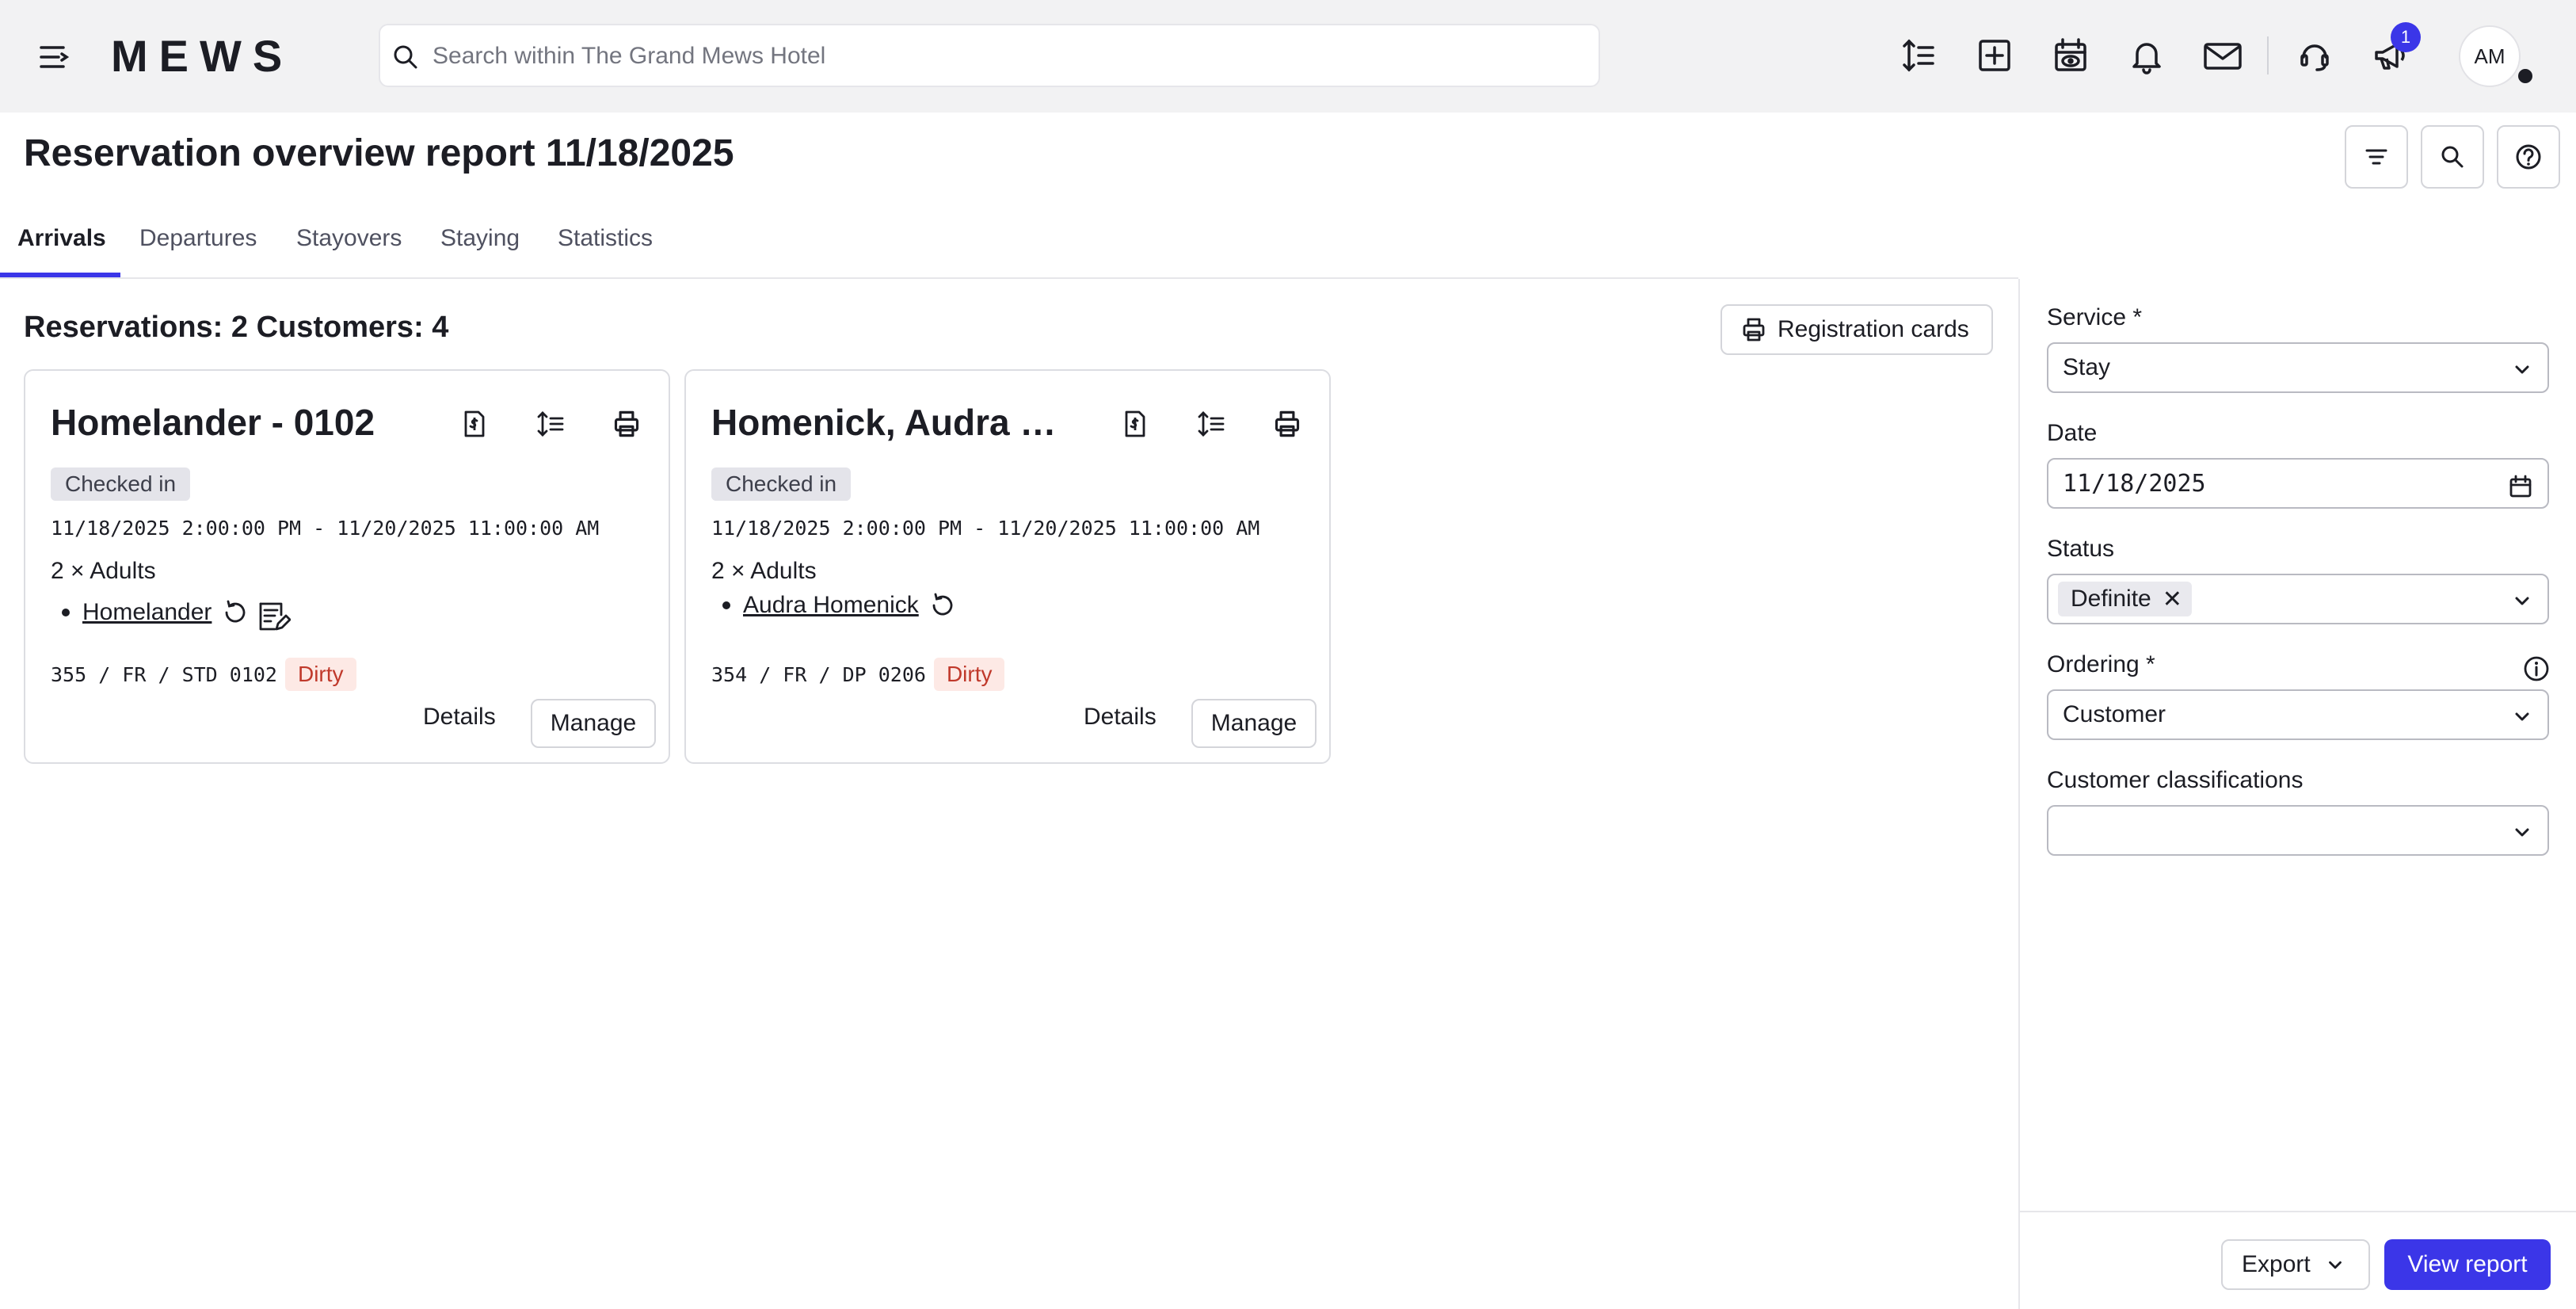 The width and height of the screenshot is (2576, 1309). I want to click on tab-arrivals: Arrivals, so click(62, 238).